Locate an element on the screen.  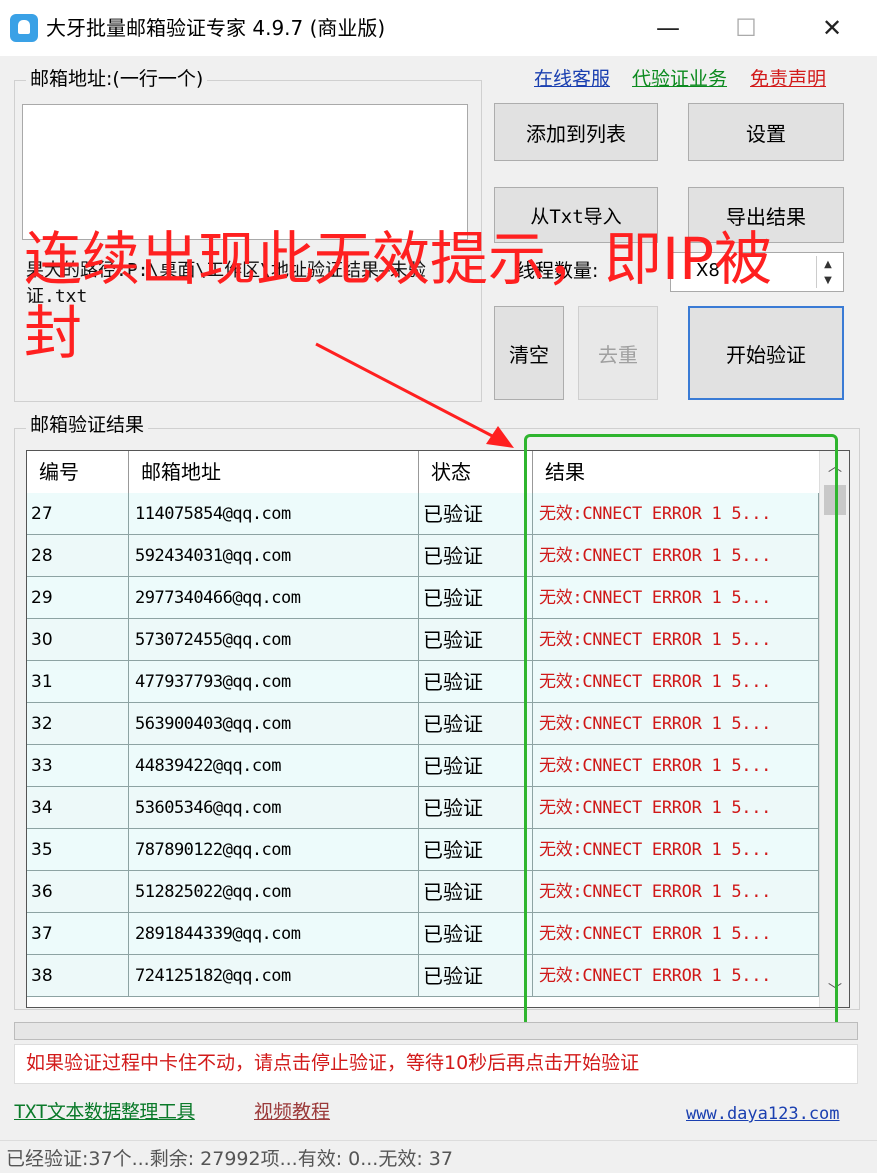
row-id-cell: 29 is located at coordinates (78, 598).